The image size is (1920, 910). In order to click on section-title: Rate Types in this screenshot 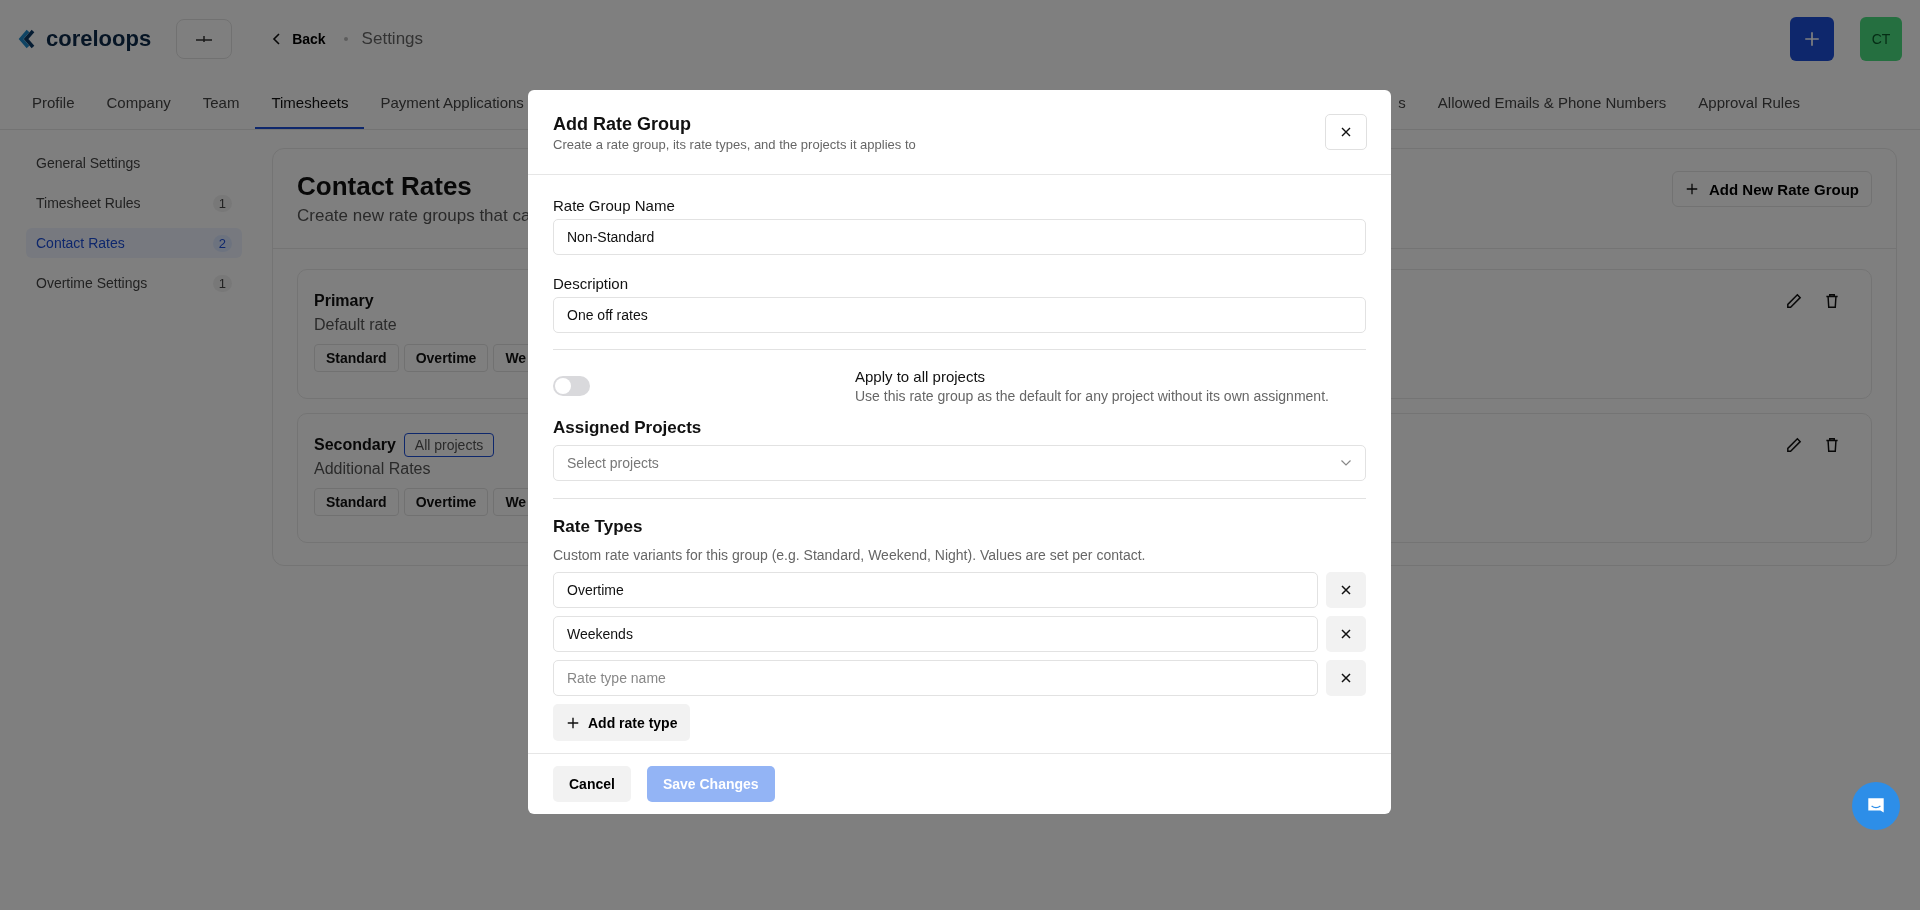, I will do `click(598, 527)`.